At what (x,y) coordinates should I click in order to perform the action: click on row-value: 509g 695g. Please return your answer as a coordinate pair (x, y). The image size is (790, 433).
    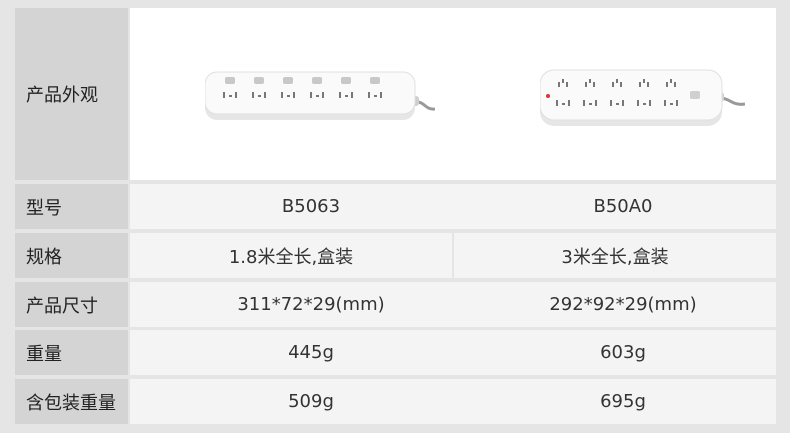
    Looking at the image, I should click on (453, 401).